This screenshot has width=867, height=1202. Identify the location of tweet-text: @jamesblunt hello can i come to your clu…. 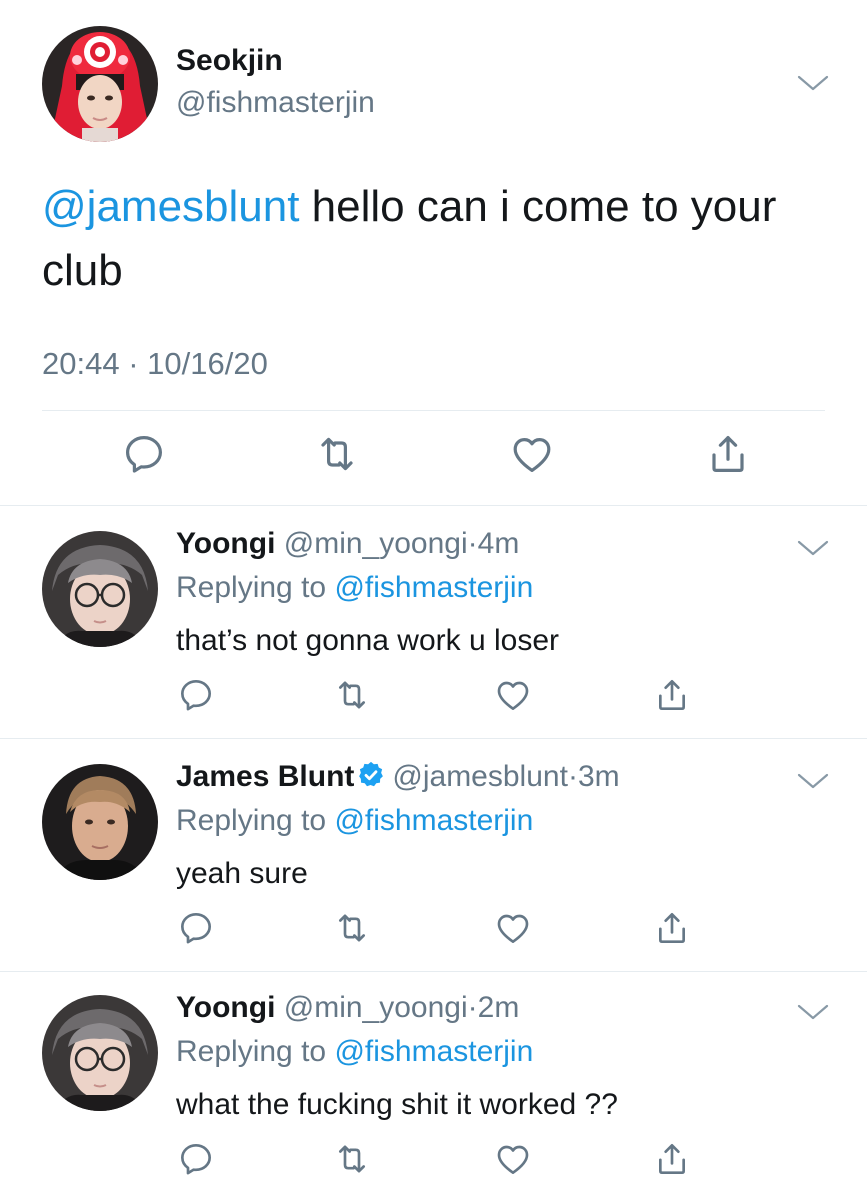
(437, 239).